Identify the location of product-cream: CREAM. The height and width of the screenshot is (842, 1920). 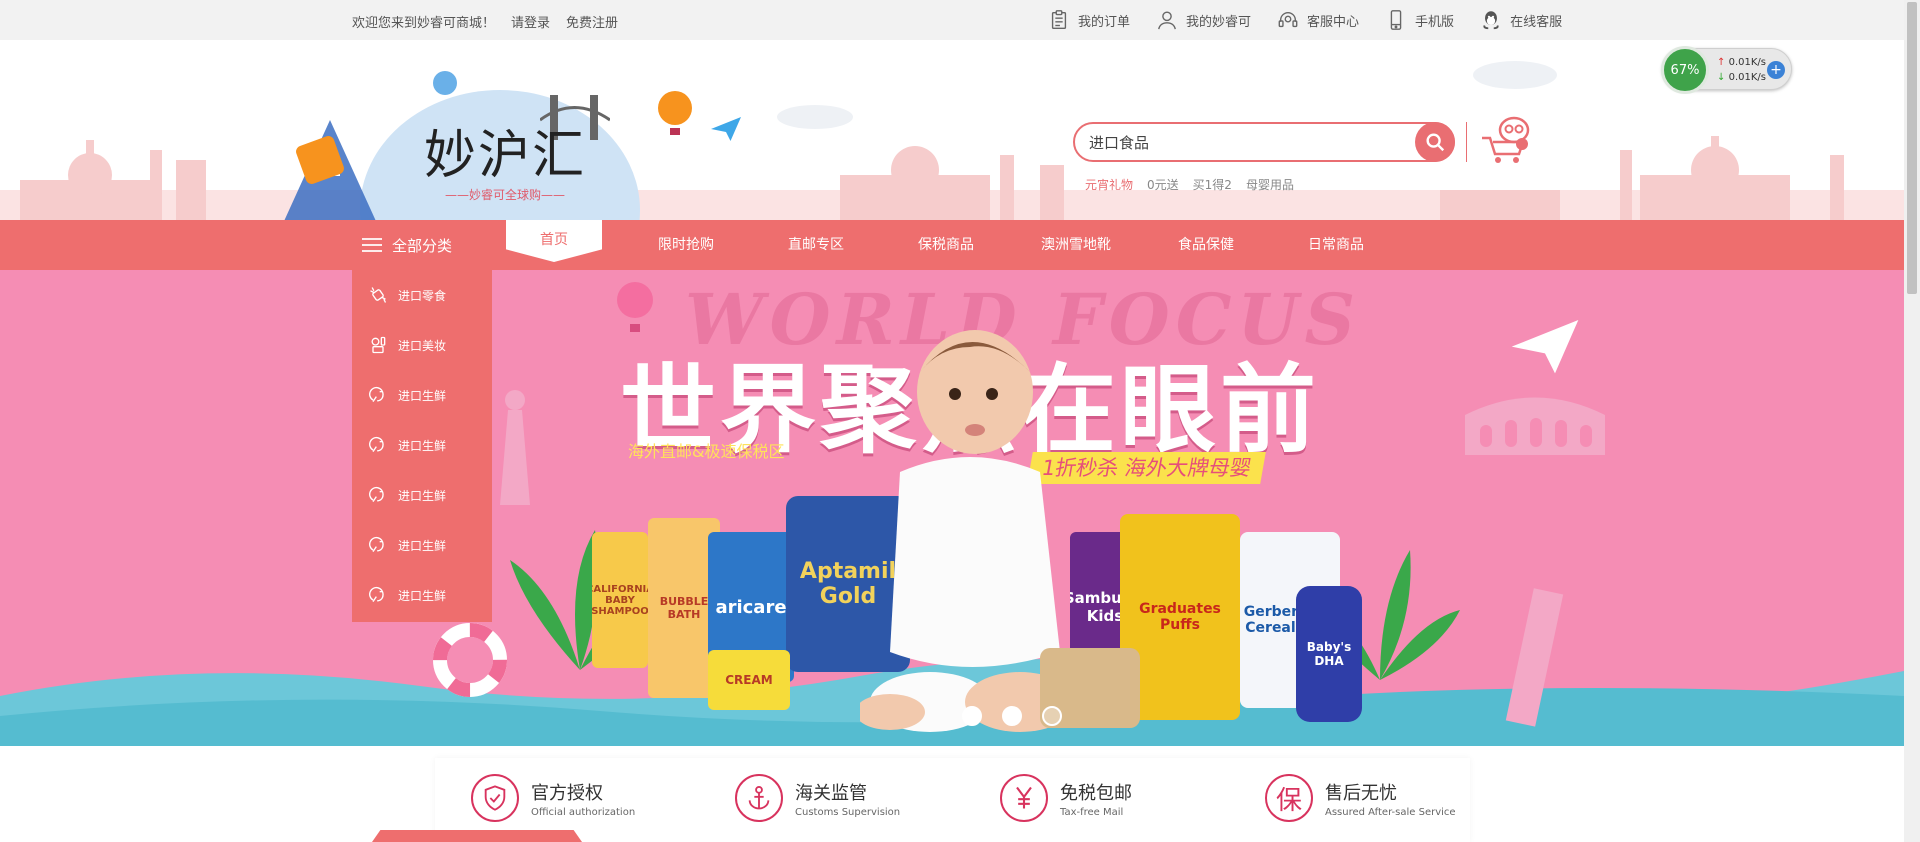
(749, 680).